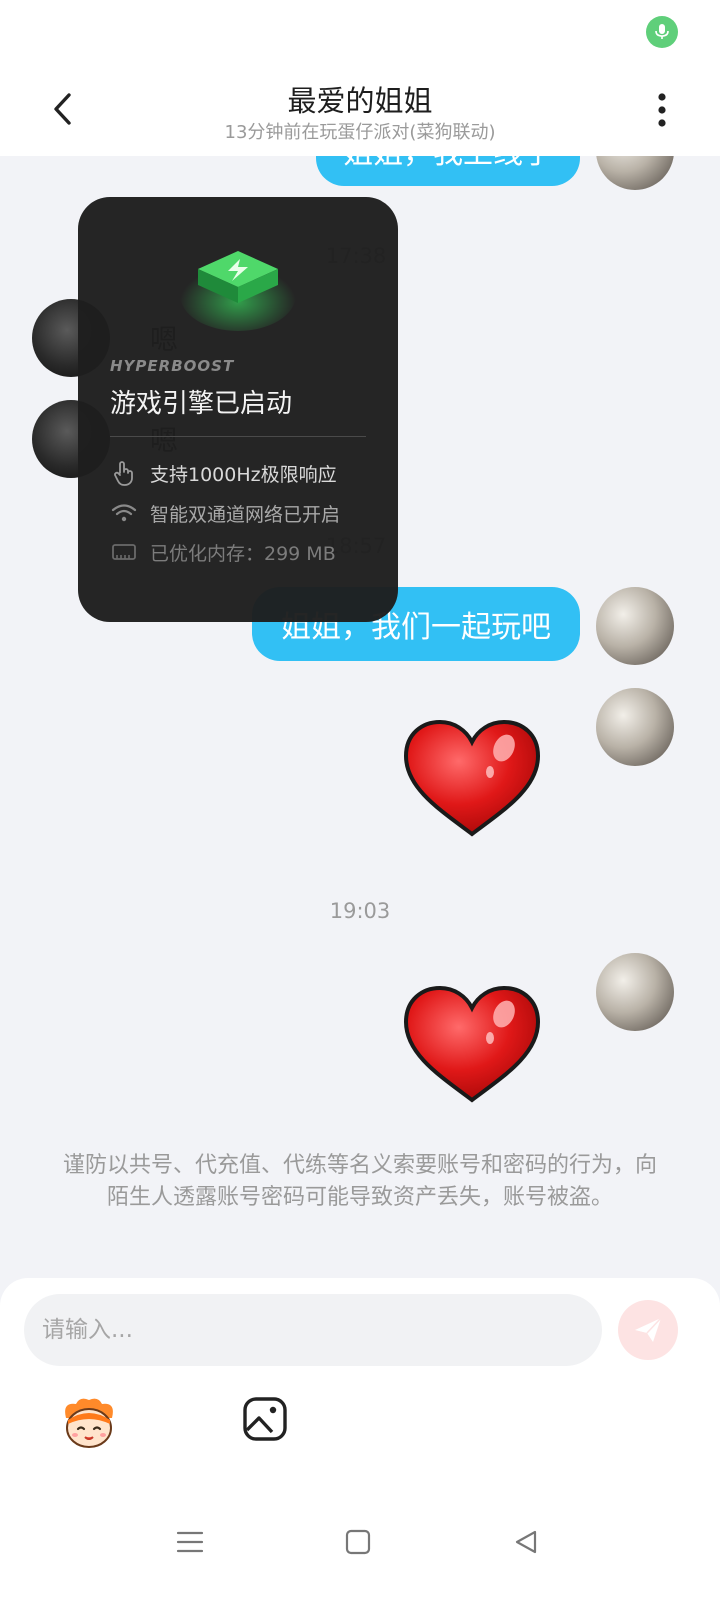 This screenshot has width=720, height=1600. Describe the element at coordinates (662, 32) in the screenshot. I see `mic-indicator-icon` at that location.